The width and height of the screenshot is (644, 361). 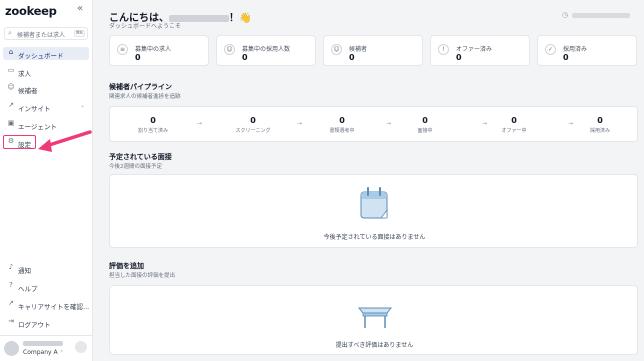 What do you see at coordinates (43, 343) in the screenshot?
I see `user-name-redacted` at bounding box center [43, 343].